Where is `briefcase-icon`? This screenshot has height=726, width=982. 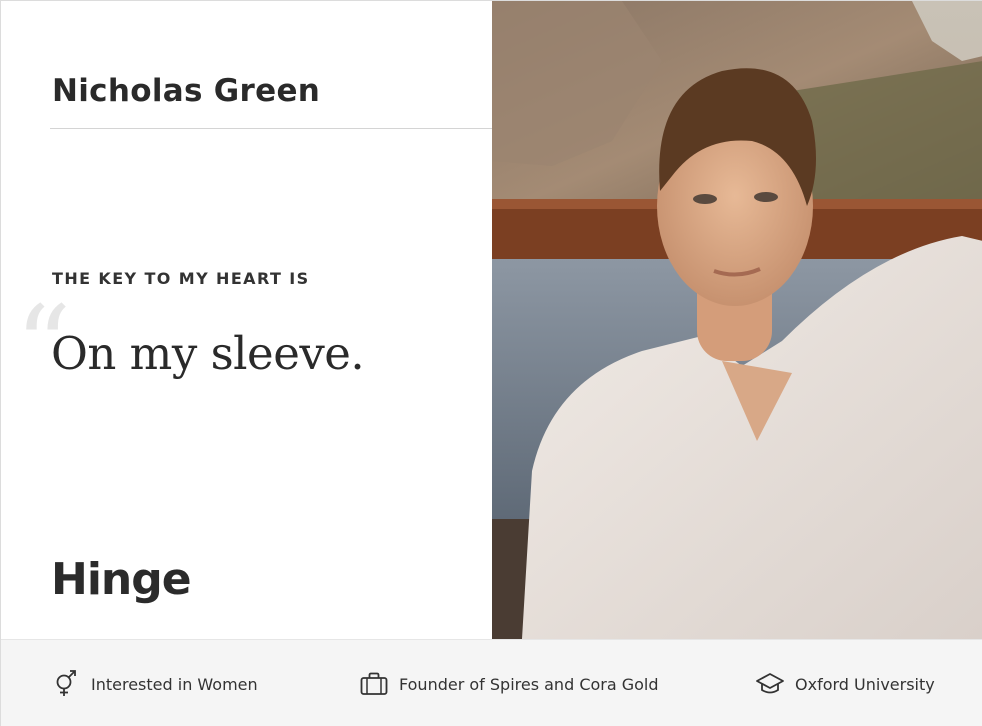
briefcase-icon is located at coordinates (374, 684).